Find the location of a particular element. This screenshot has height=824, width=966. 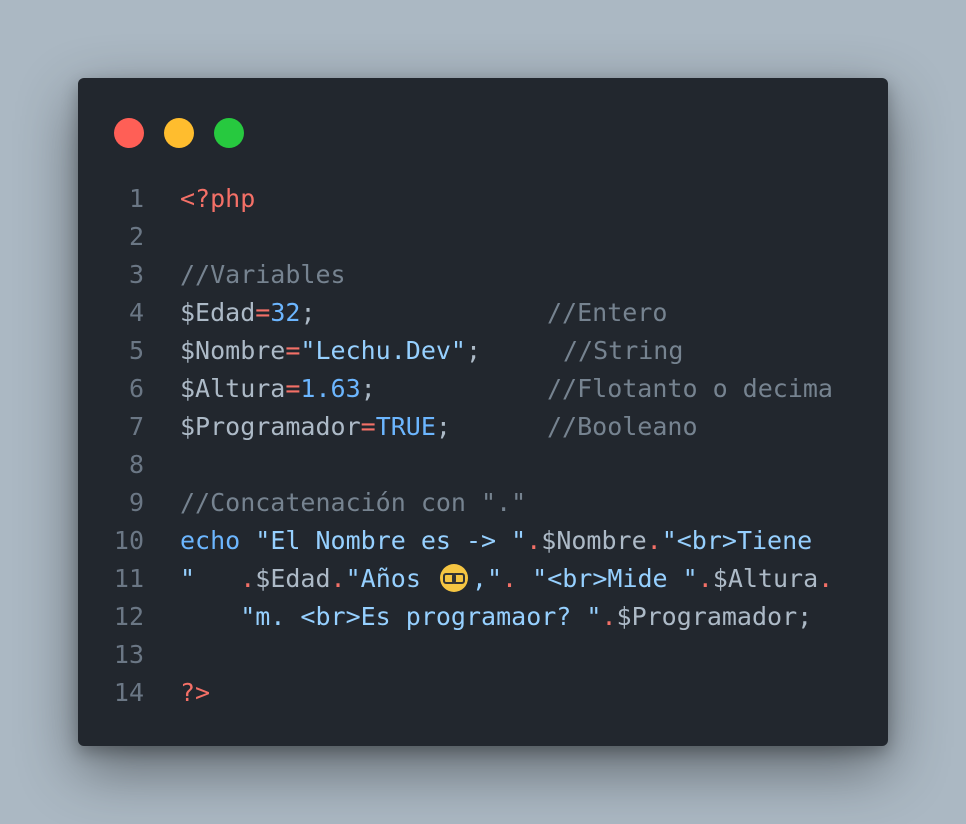

code-token: //Concatenación con "." is located at coordinates (353, 502).